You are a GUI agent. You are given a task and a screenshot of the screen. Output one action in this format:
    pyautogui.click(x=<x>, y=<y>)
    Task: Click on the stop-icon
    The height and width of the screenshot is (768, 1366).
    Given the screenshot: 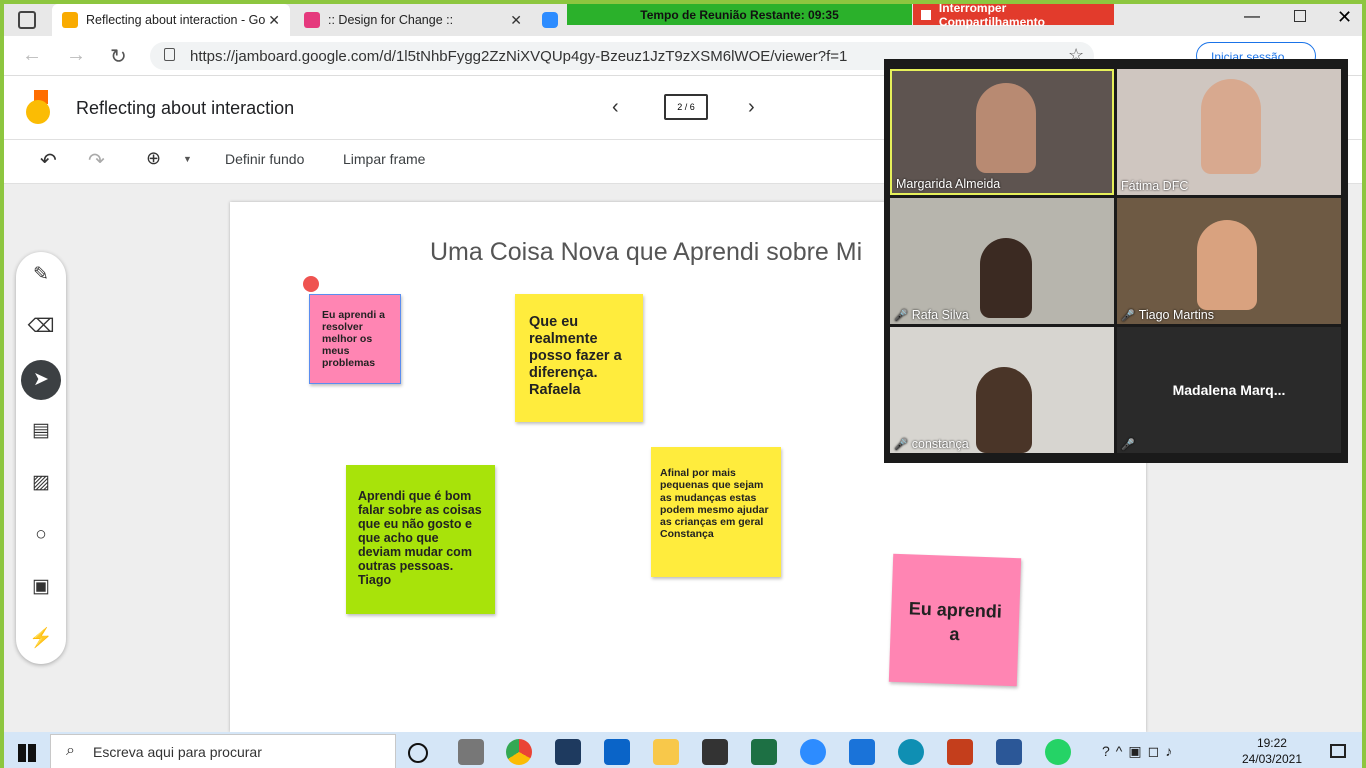 What is the action you would take?
    pyautogui.click(x=926, y=14)
    